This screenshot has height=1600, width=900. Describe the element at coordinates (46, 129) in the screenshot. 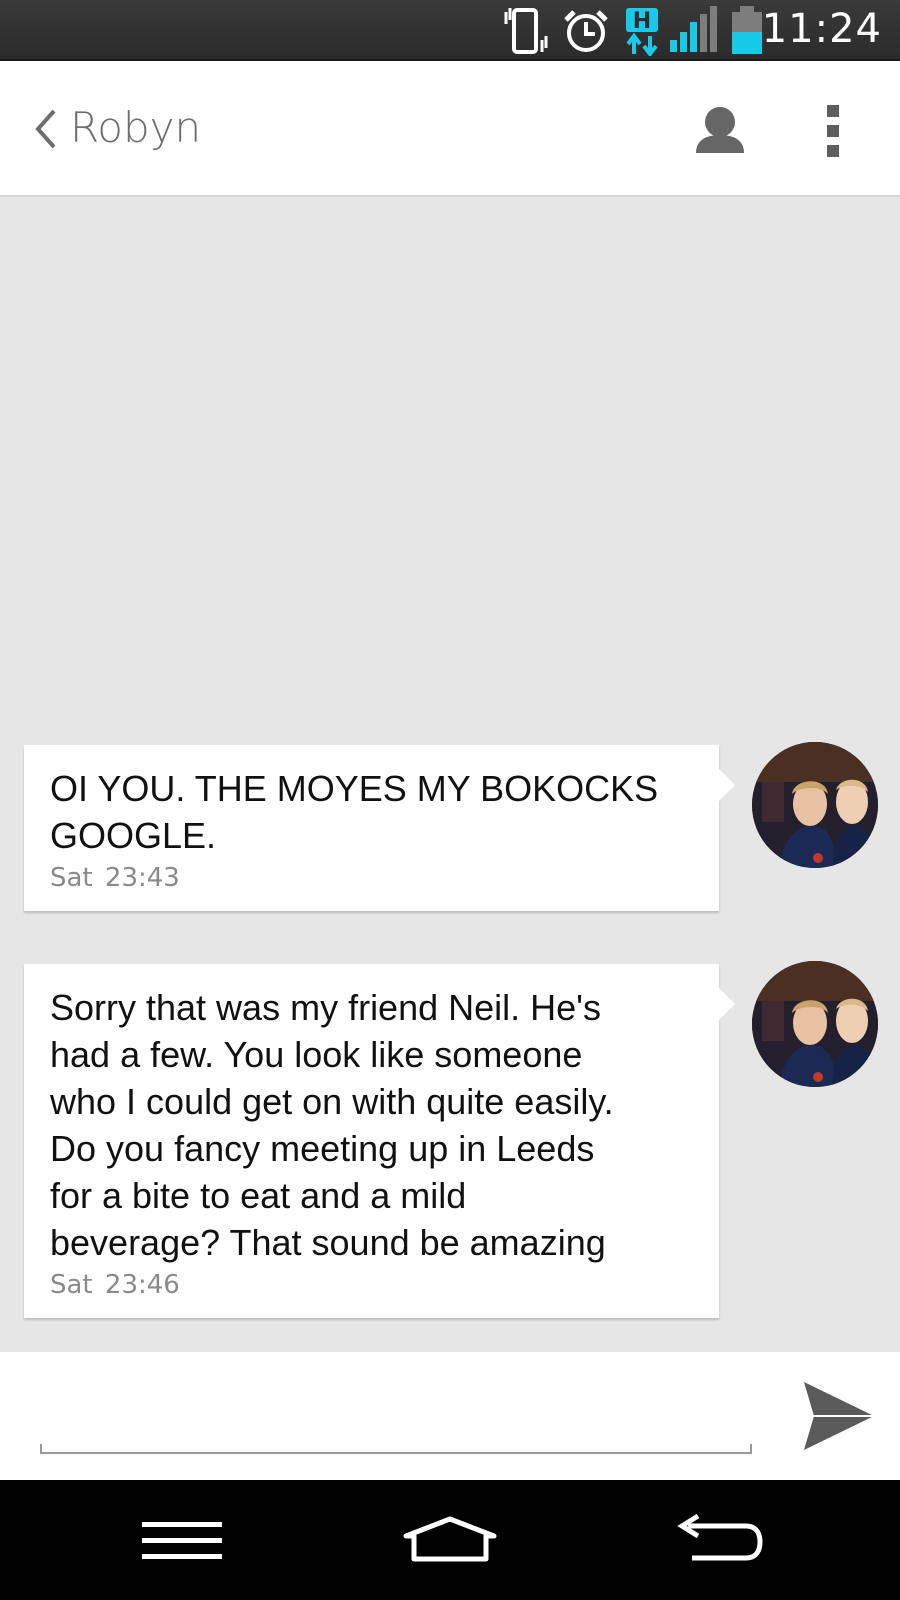

I see `back-chevron-icon` at that location.